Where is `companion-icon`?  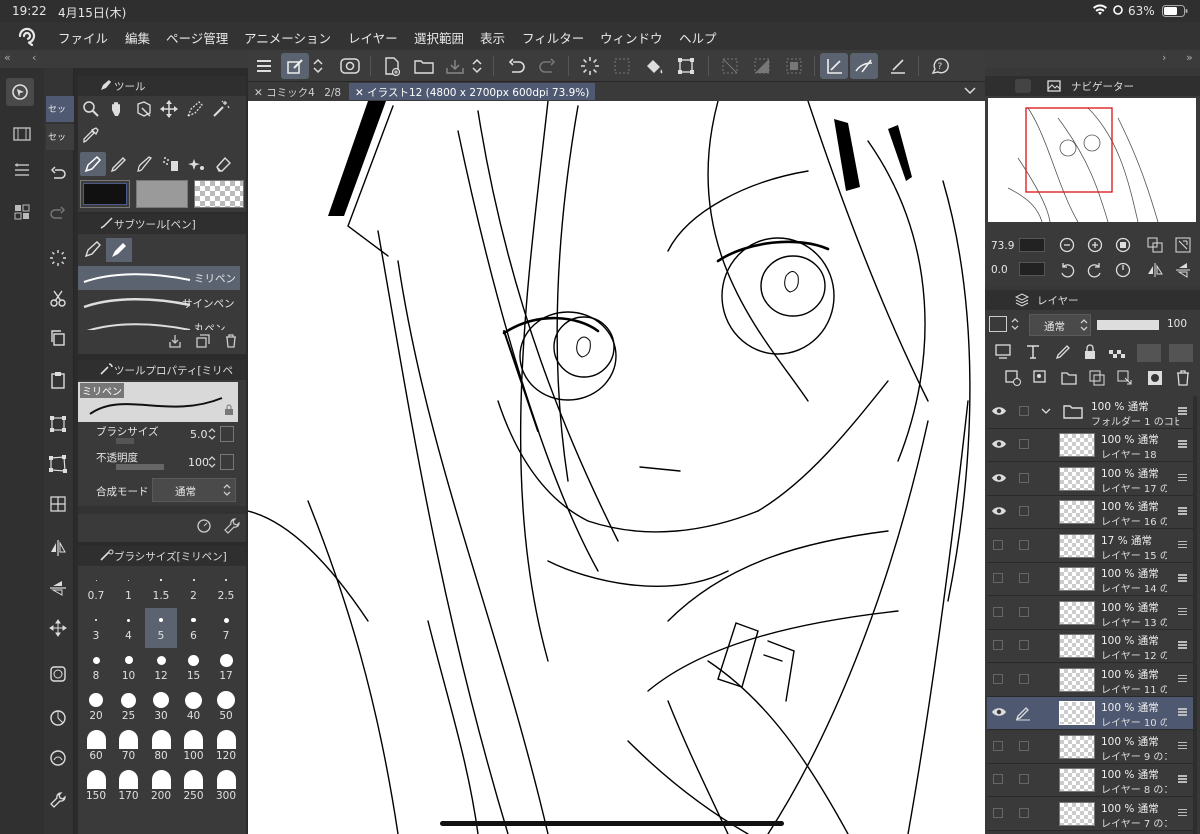
companion-icon is located at coordinates (350, 66).